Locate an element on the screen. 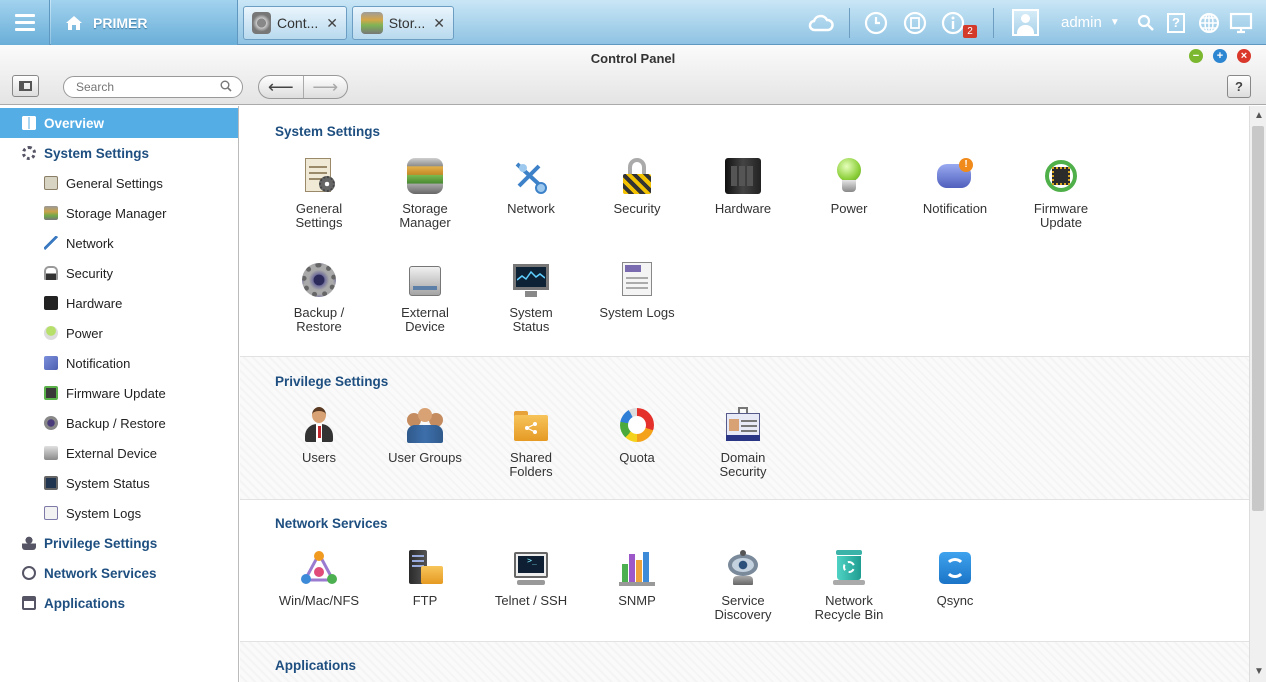  sidebar-item-network-services: Network Services is located at coordinates (119, 573).